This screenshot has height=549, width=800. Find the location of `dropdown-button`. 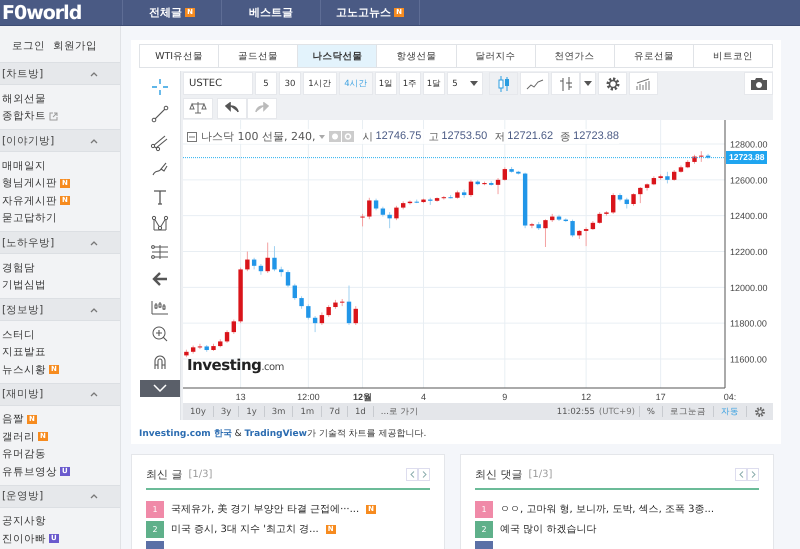

dropdown-button is located at coordinates (588, 83).